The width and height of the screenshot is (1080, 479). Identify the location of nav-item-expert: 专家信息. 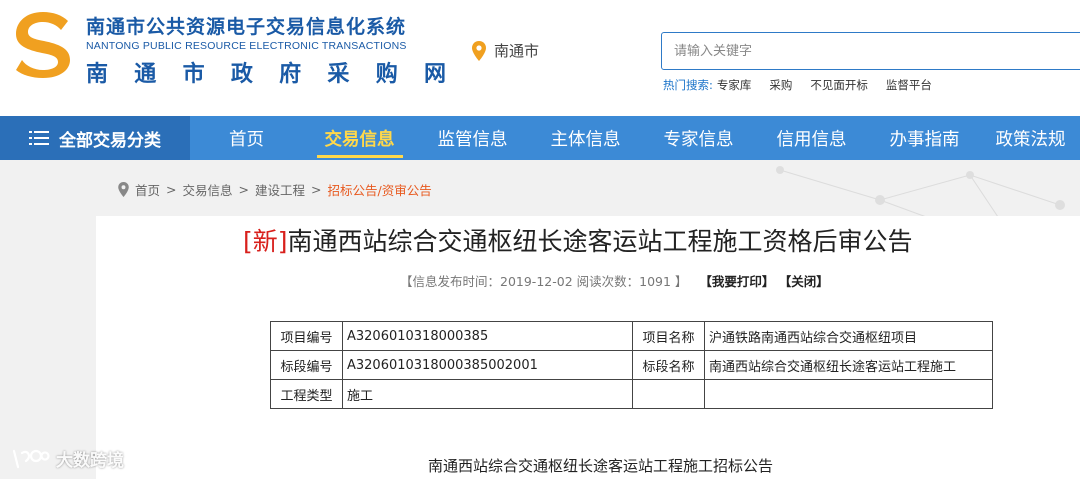
(698, 138).